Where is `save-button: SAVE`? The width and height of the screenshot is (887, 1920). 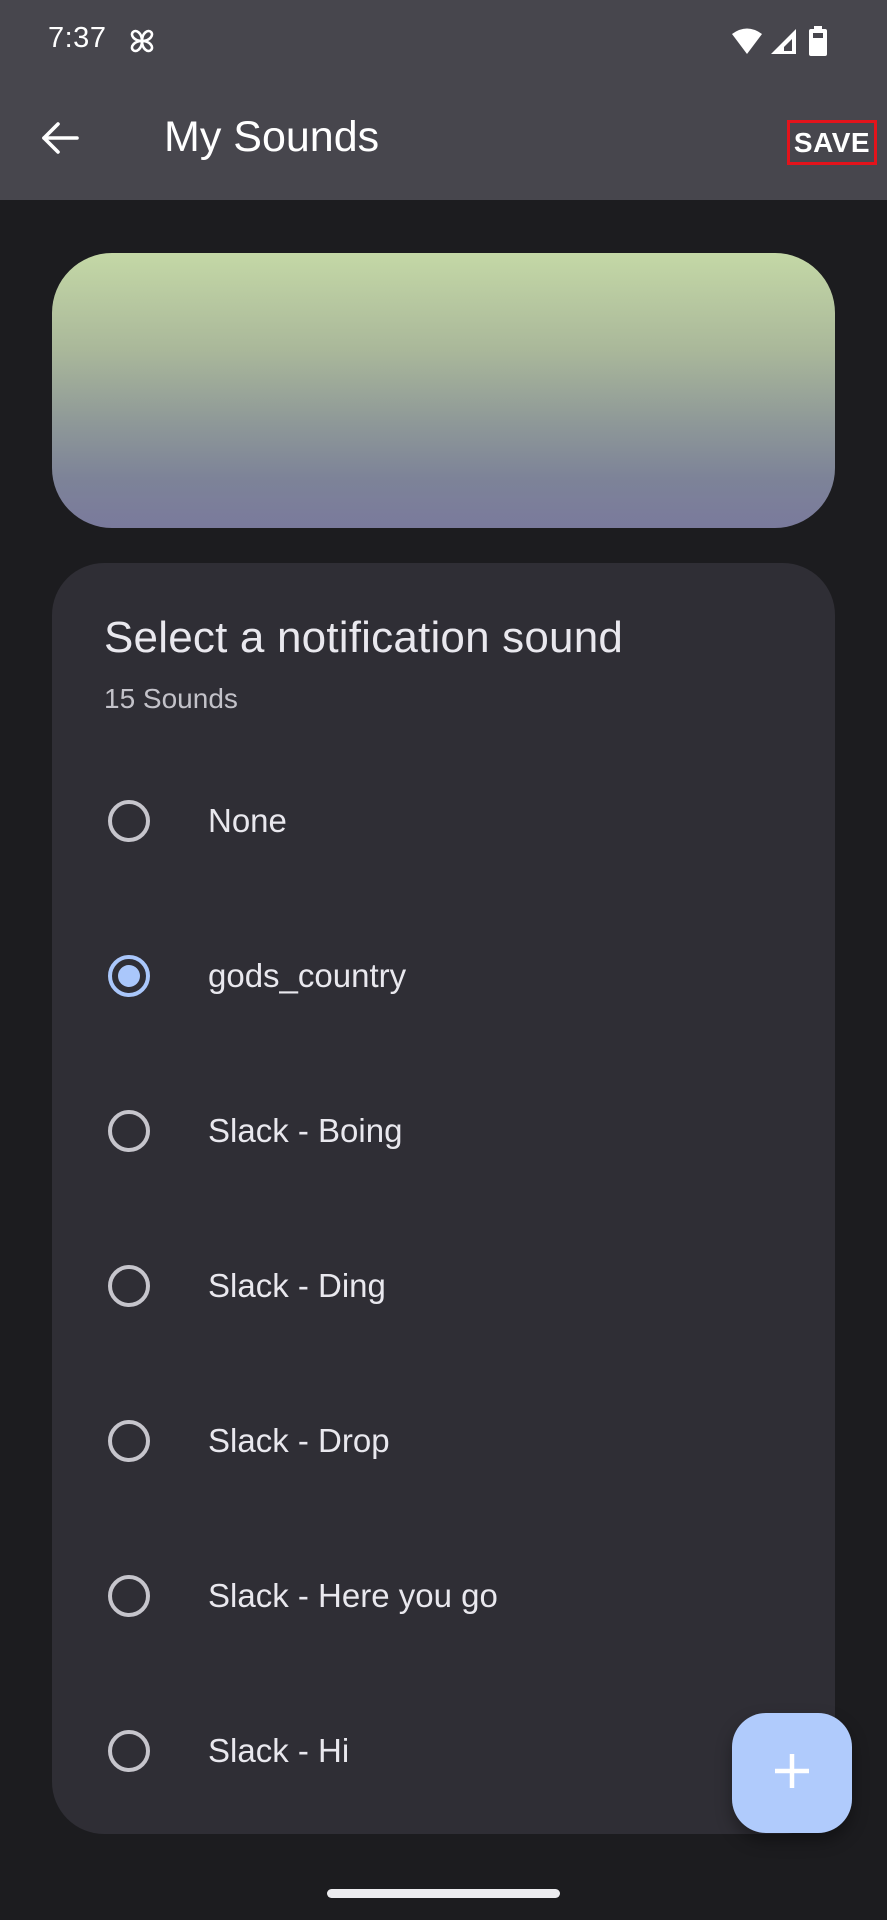 save-button: SAVE is located at coordinates (832, 142).